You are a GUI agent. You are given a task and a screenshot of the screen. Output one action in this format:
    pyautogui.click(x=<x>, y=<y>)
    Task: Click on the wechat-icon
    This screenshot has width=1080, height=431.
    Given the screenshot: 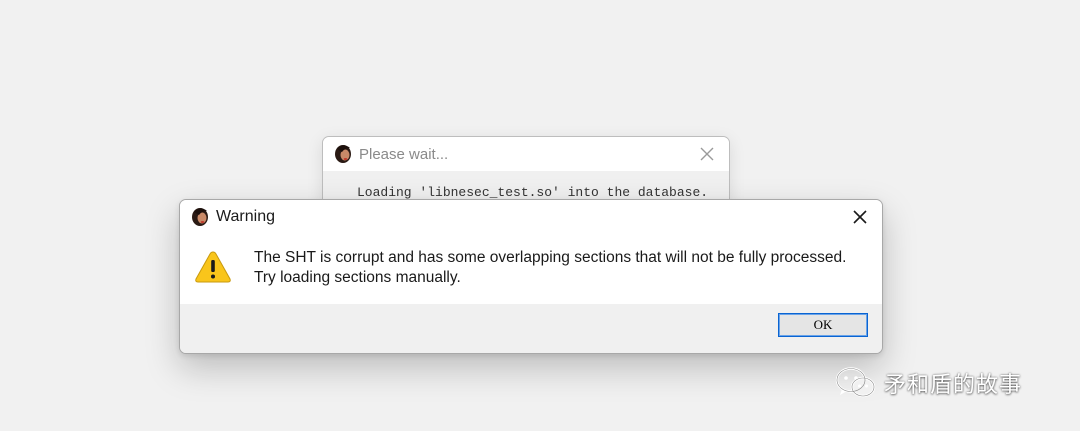 What is the action you would take?
    pyautogui.click(x=855, y=382)
    